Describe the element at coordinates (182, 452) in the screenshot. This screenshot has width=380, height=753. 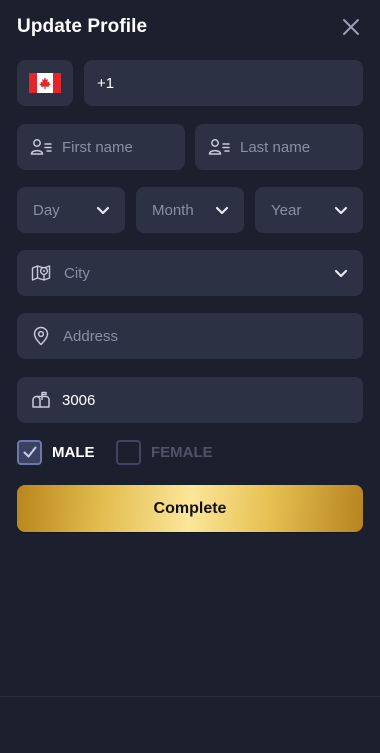
I see `female-label: FEMALE` at that location.